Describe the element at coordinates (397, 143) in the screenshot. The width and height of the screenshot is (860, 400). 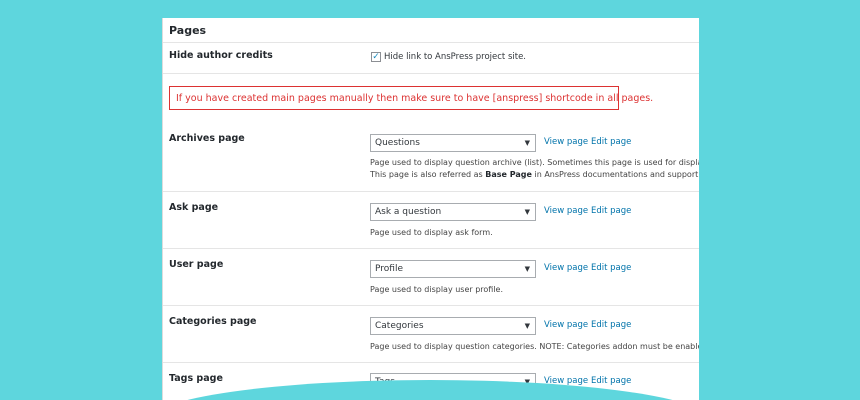
I see `archives-page-selected: Questions` at that location.